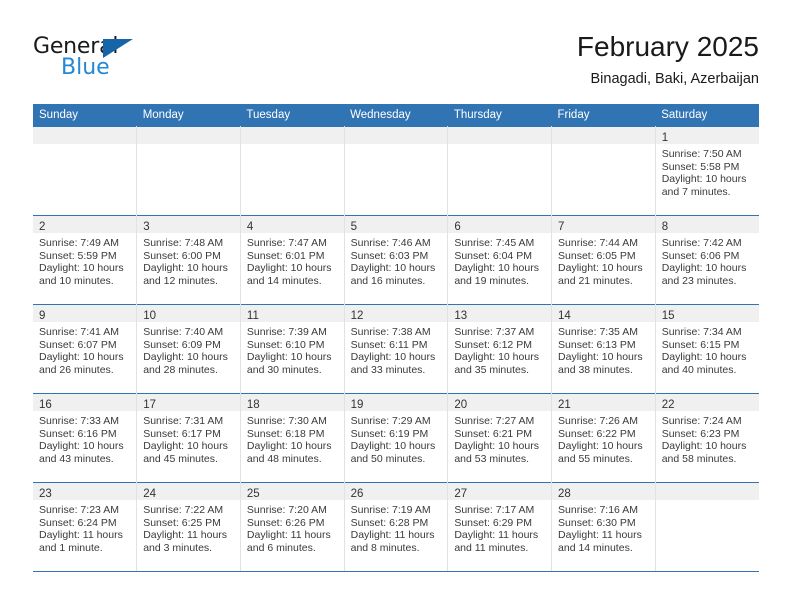 Image resolution: width=792 pixels, height=612 pixels. Describe the element at coordinates (85, 402) in the screenshot. I see `day-number-band: 16` at that location.